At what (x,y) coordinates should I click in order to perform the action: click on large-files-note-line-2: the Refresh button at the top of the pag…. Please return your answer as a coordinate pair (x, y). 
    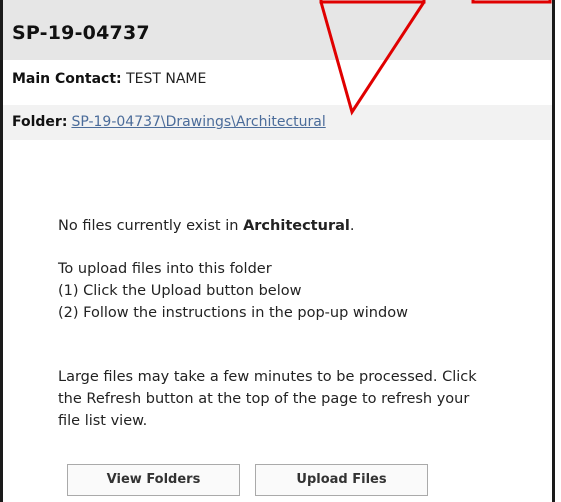
    Looking at the image, I should click on (264, 399).